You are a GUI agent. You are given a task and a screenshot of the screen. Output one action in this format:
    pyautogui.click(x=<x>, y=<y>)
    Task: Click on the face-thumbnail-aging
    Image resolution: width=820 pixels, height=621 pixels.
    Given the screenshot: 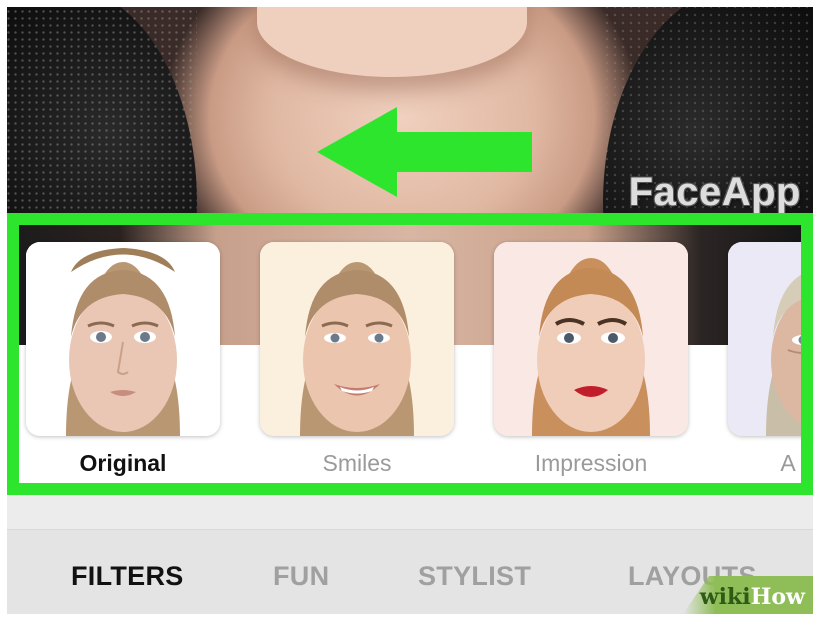 What is the action you would take?
    pyautogui.click(x=770, y=339)
    